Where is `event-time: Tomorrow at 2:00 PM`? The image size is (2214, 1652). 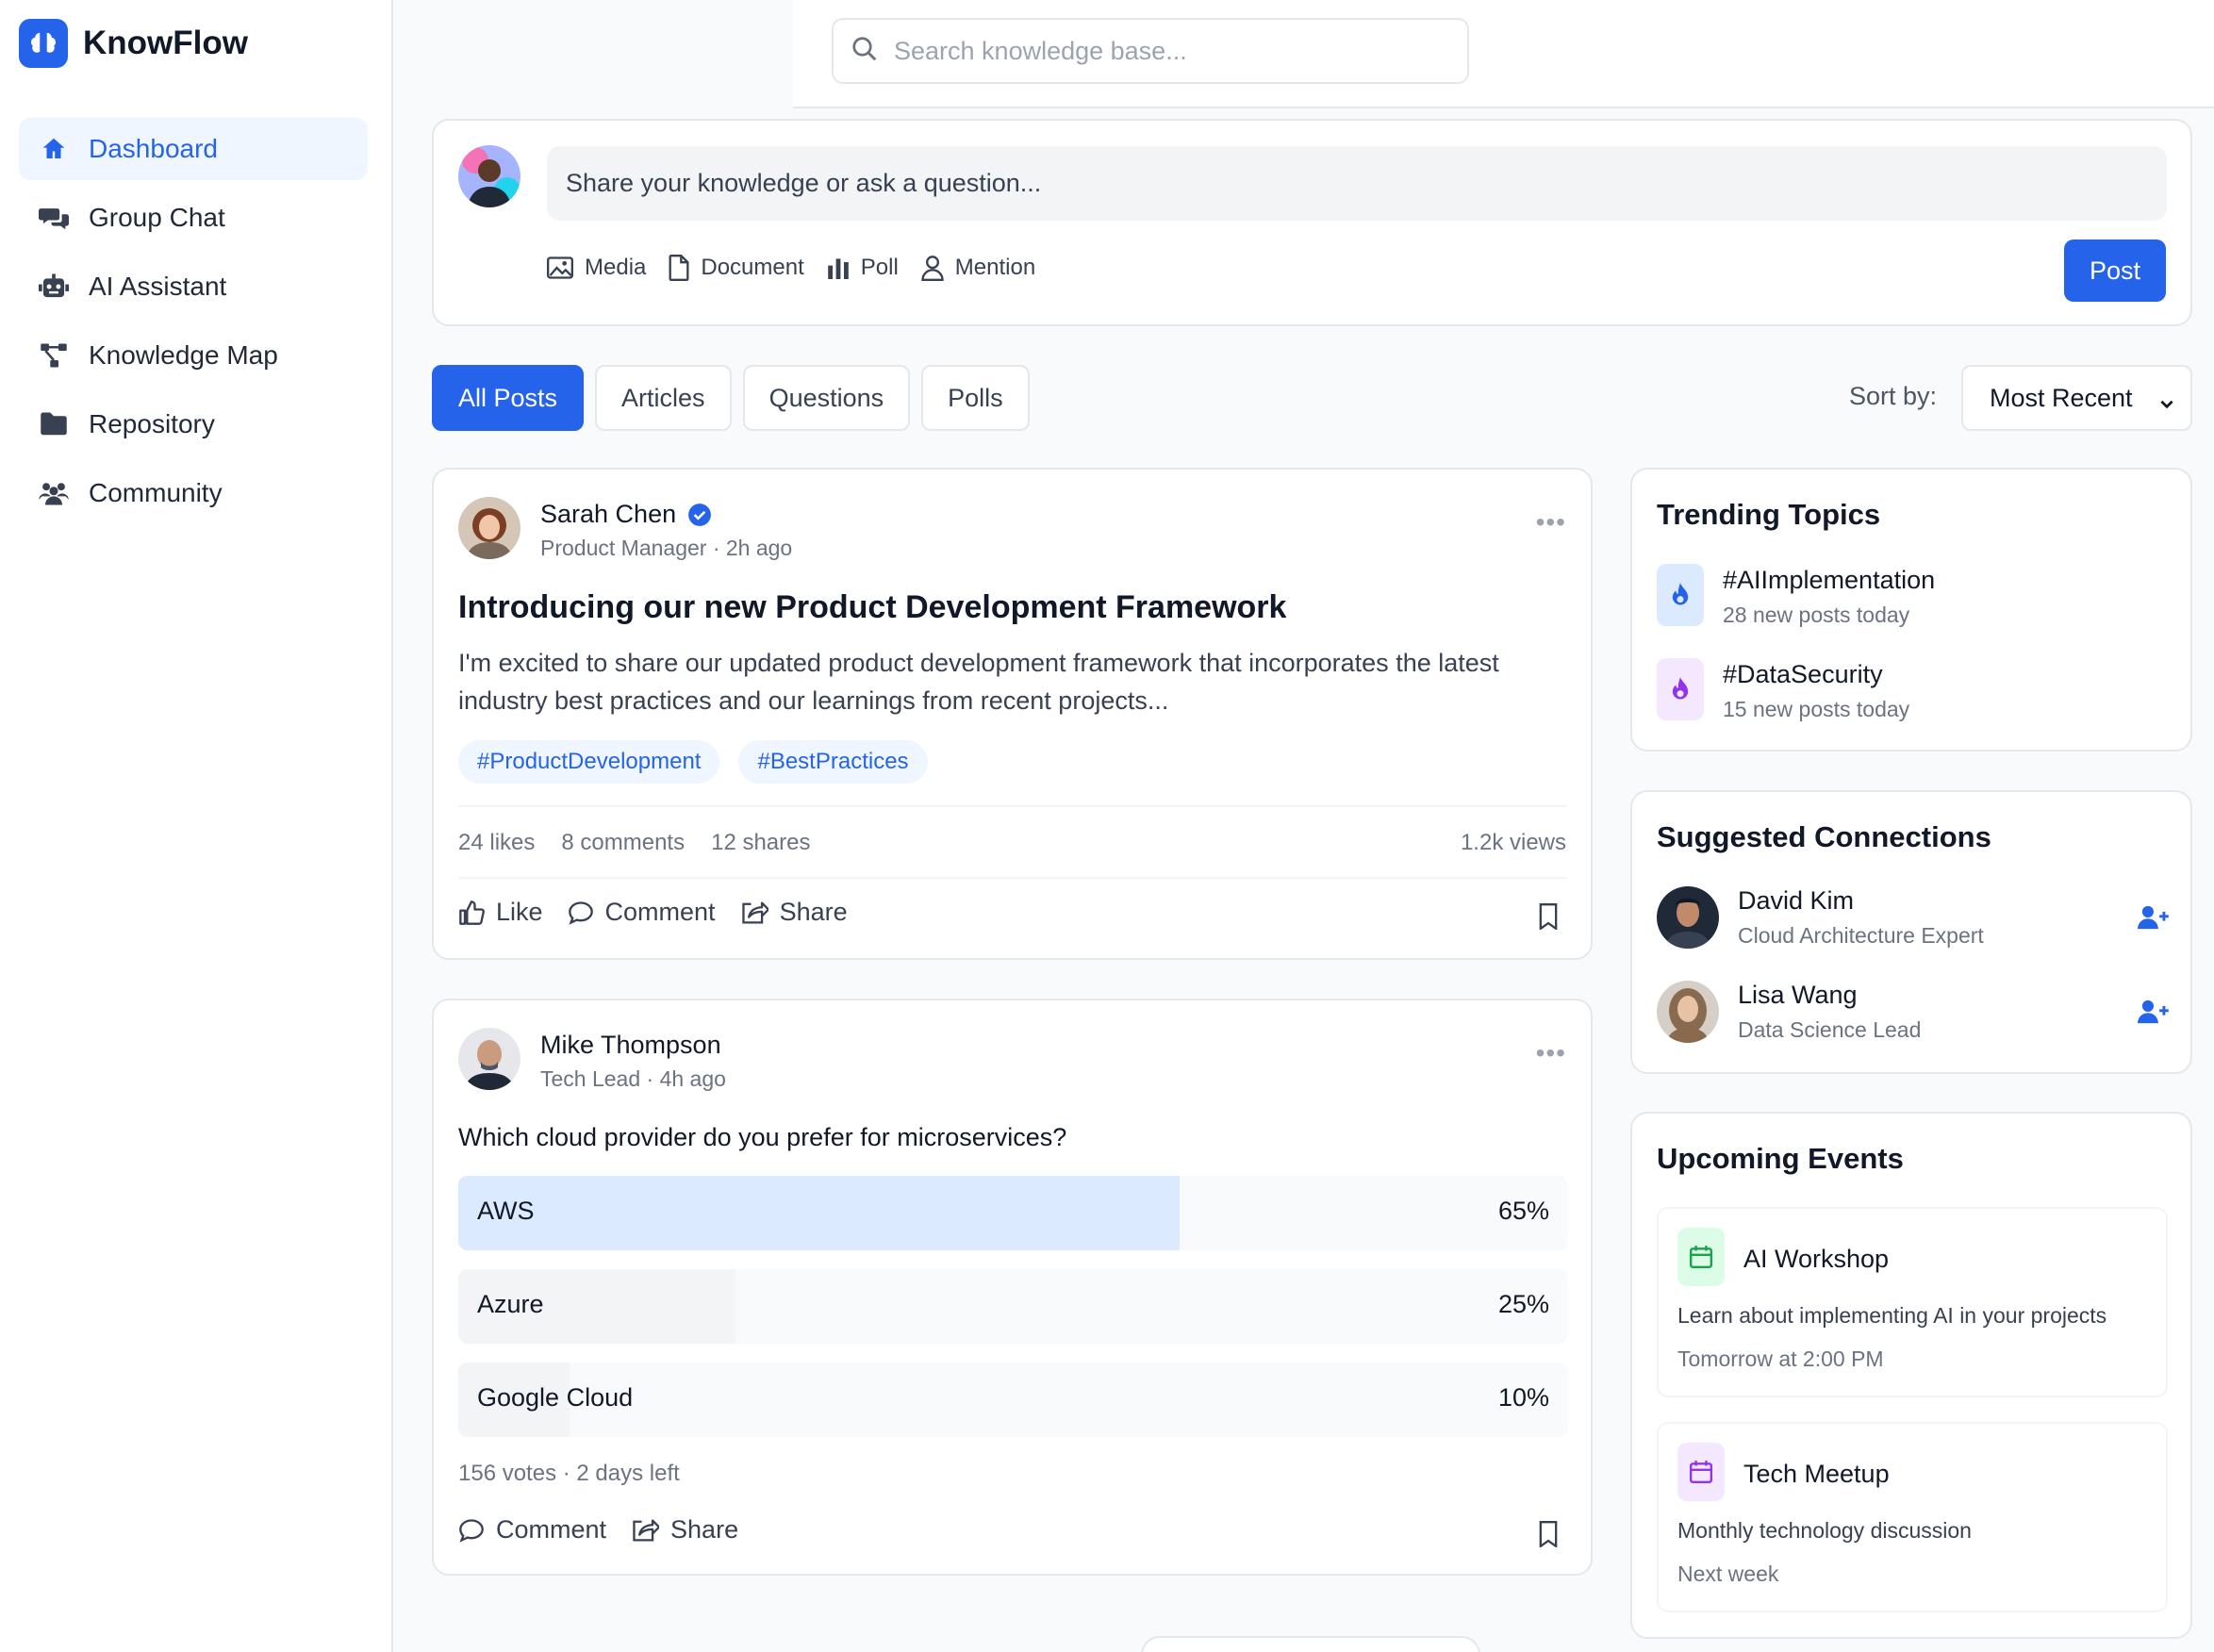 event-time: Tomorrow at 2:00 PM is located at coordinates (1780, 1358).